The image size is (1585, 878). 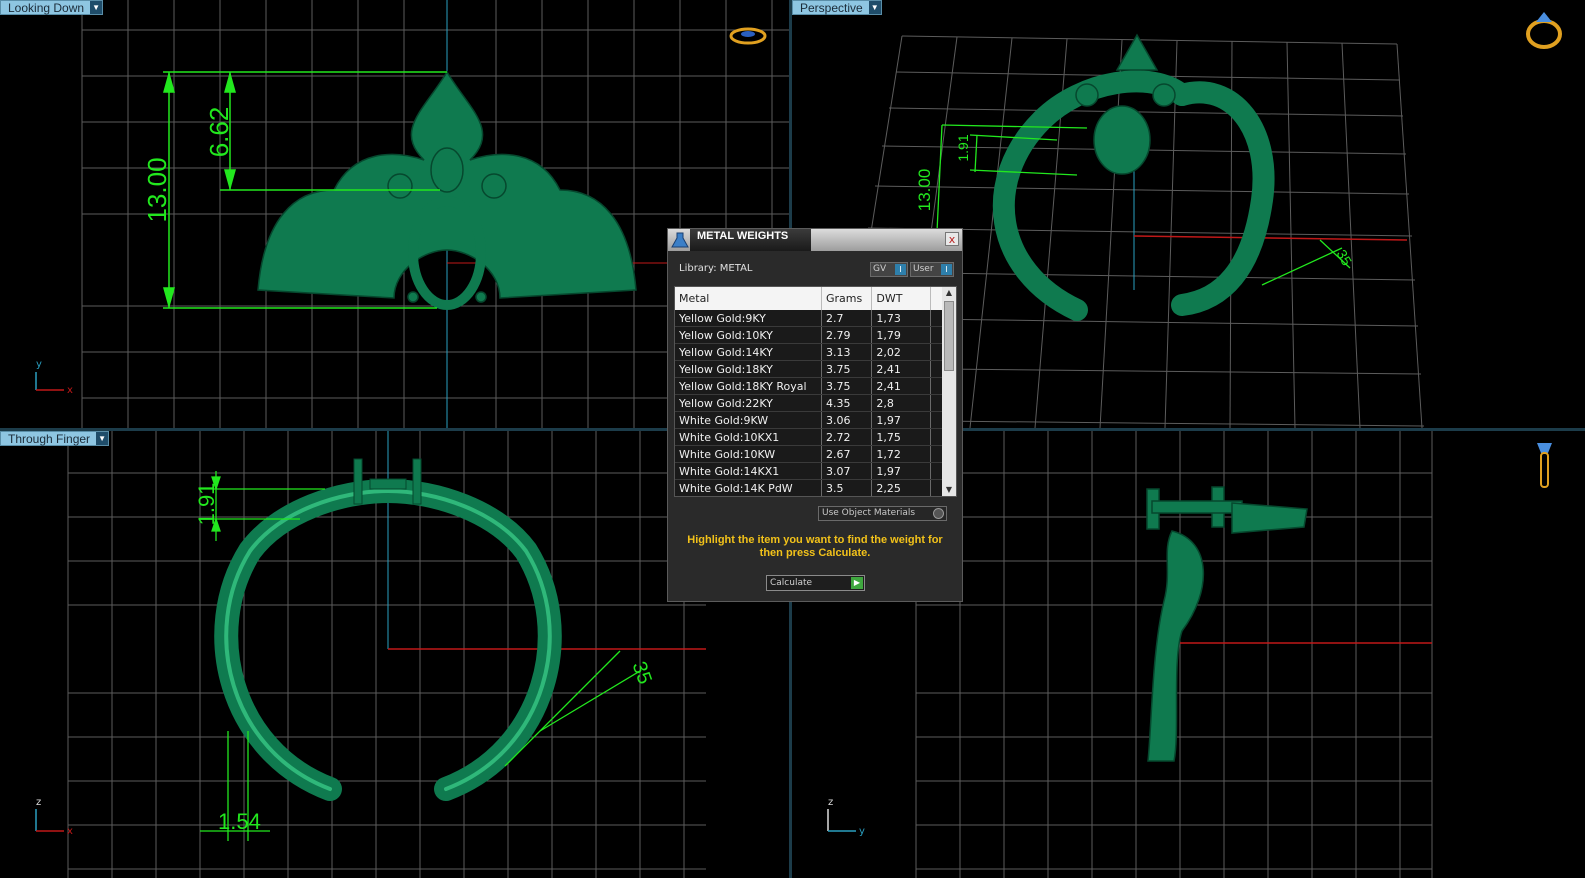 What do you see at coordinates (239, 821) in the screenshot?
I see `svg-text: 1.54` at bounding box center [239, 821].